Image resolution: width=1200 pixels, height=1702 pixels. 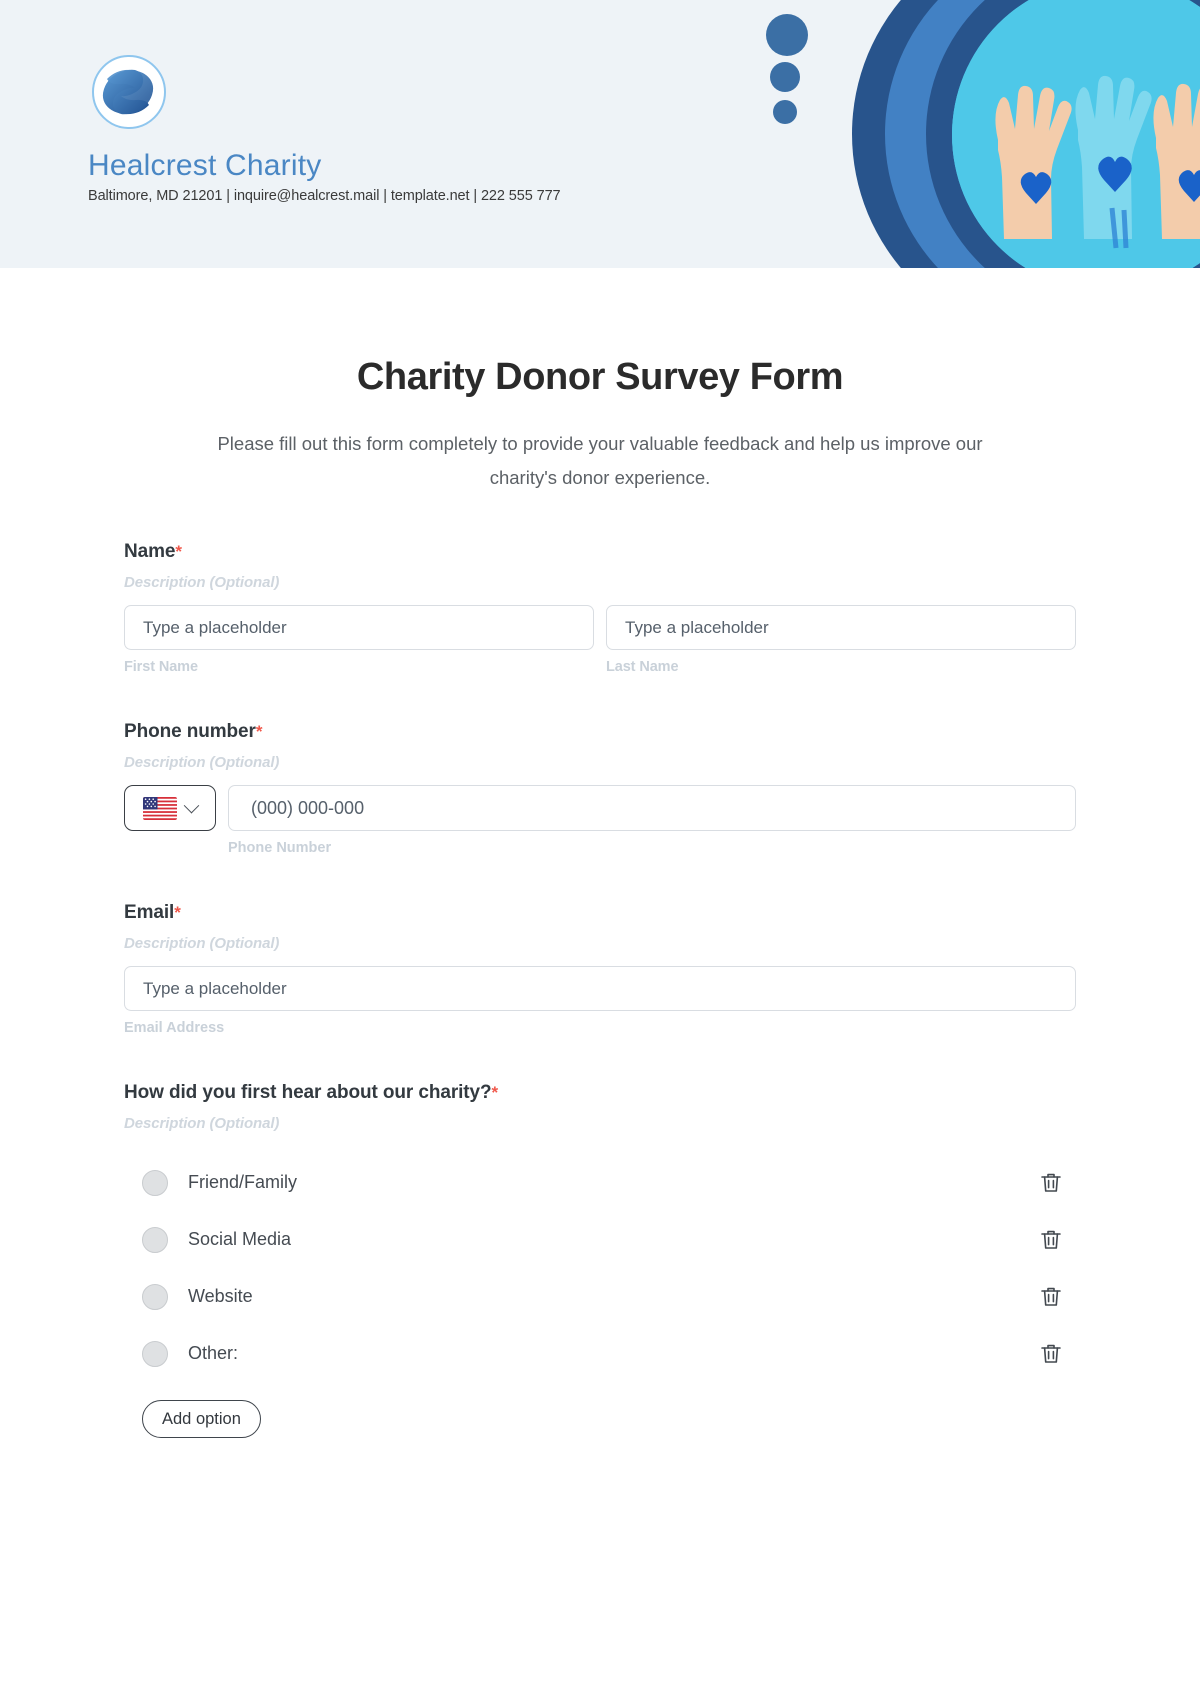 What do you see at coordinates (1076, 134) in the screenshot?
I see `raised-hands-photo-icon` at bounding box center [1076, 134].